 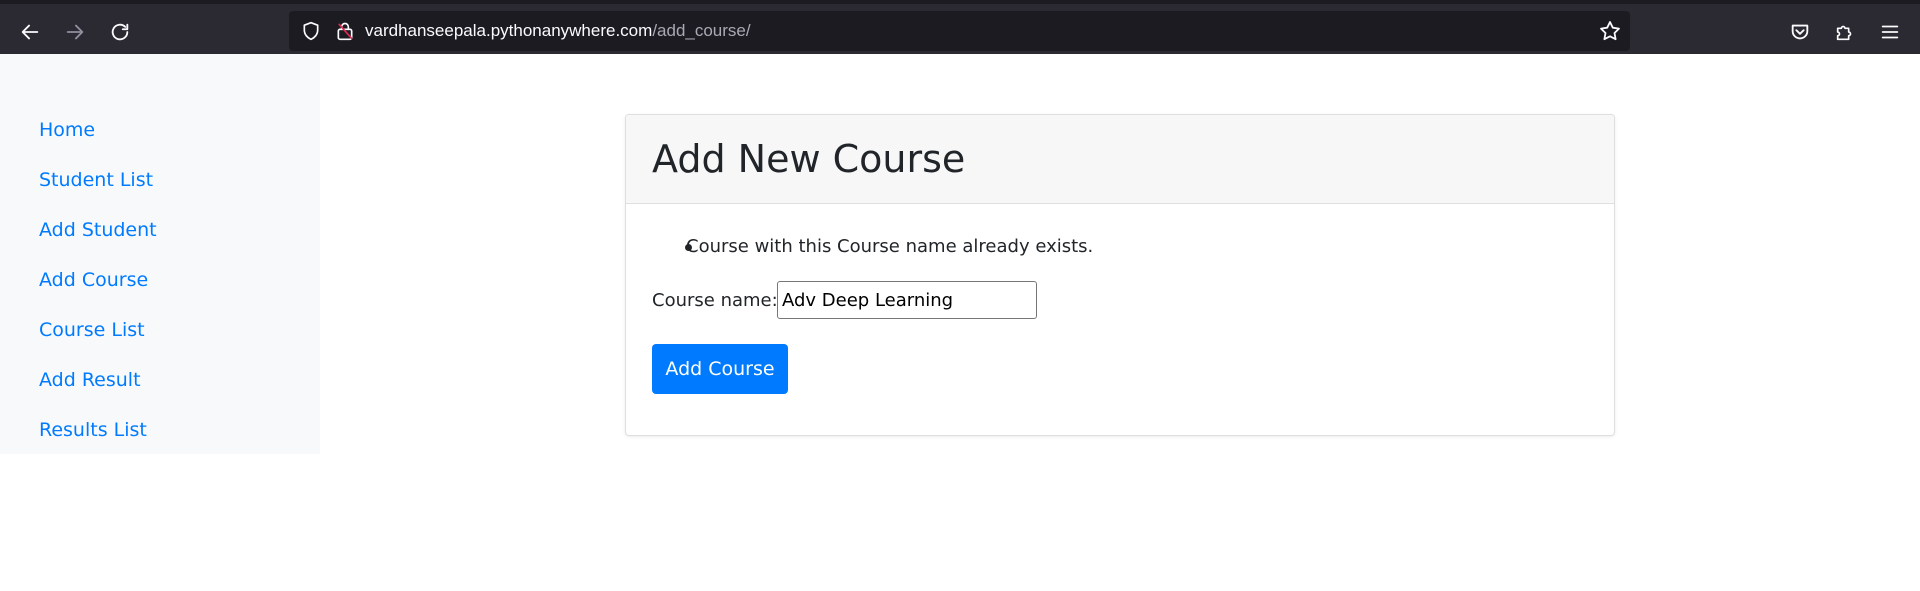 What do you see at coordinates (90, 380) in the screenshot?
I see `sidebar-item-add-result: Add Result` at bounding box center [90, 380].